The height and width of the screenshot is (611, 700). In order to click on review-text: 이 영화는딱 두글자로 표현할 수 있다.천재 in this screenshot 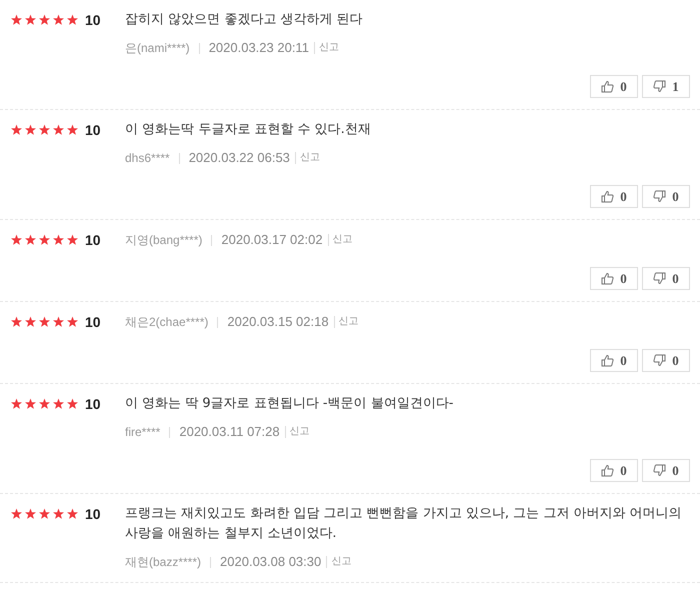, I will do `click(248, 130)`.